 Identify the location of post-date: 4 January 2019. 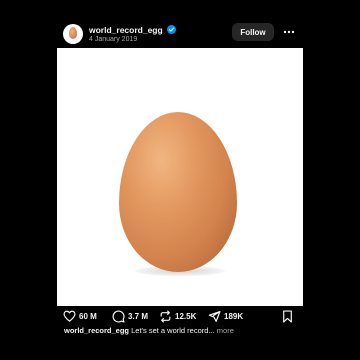
(113, 39).